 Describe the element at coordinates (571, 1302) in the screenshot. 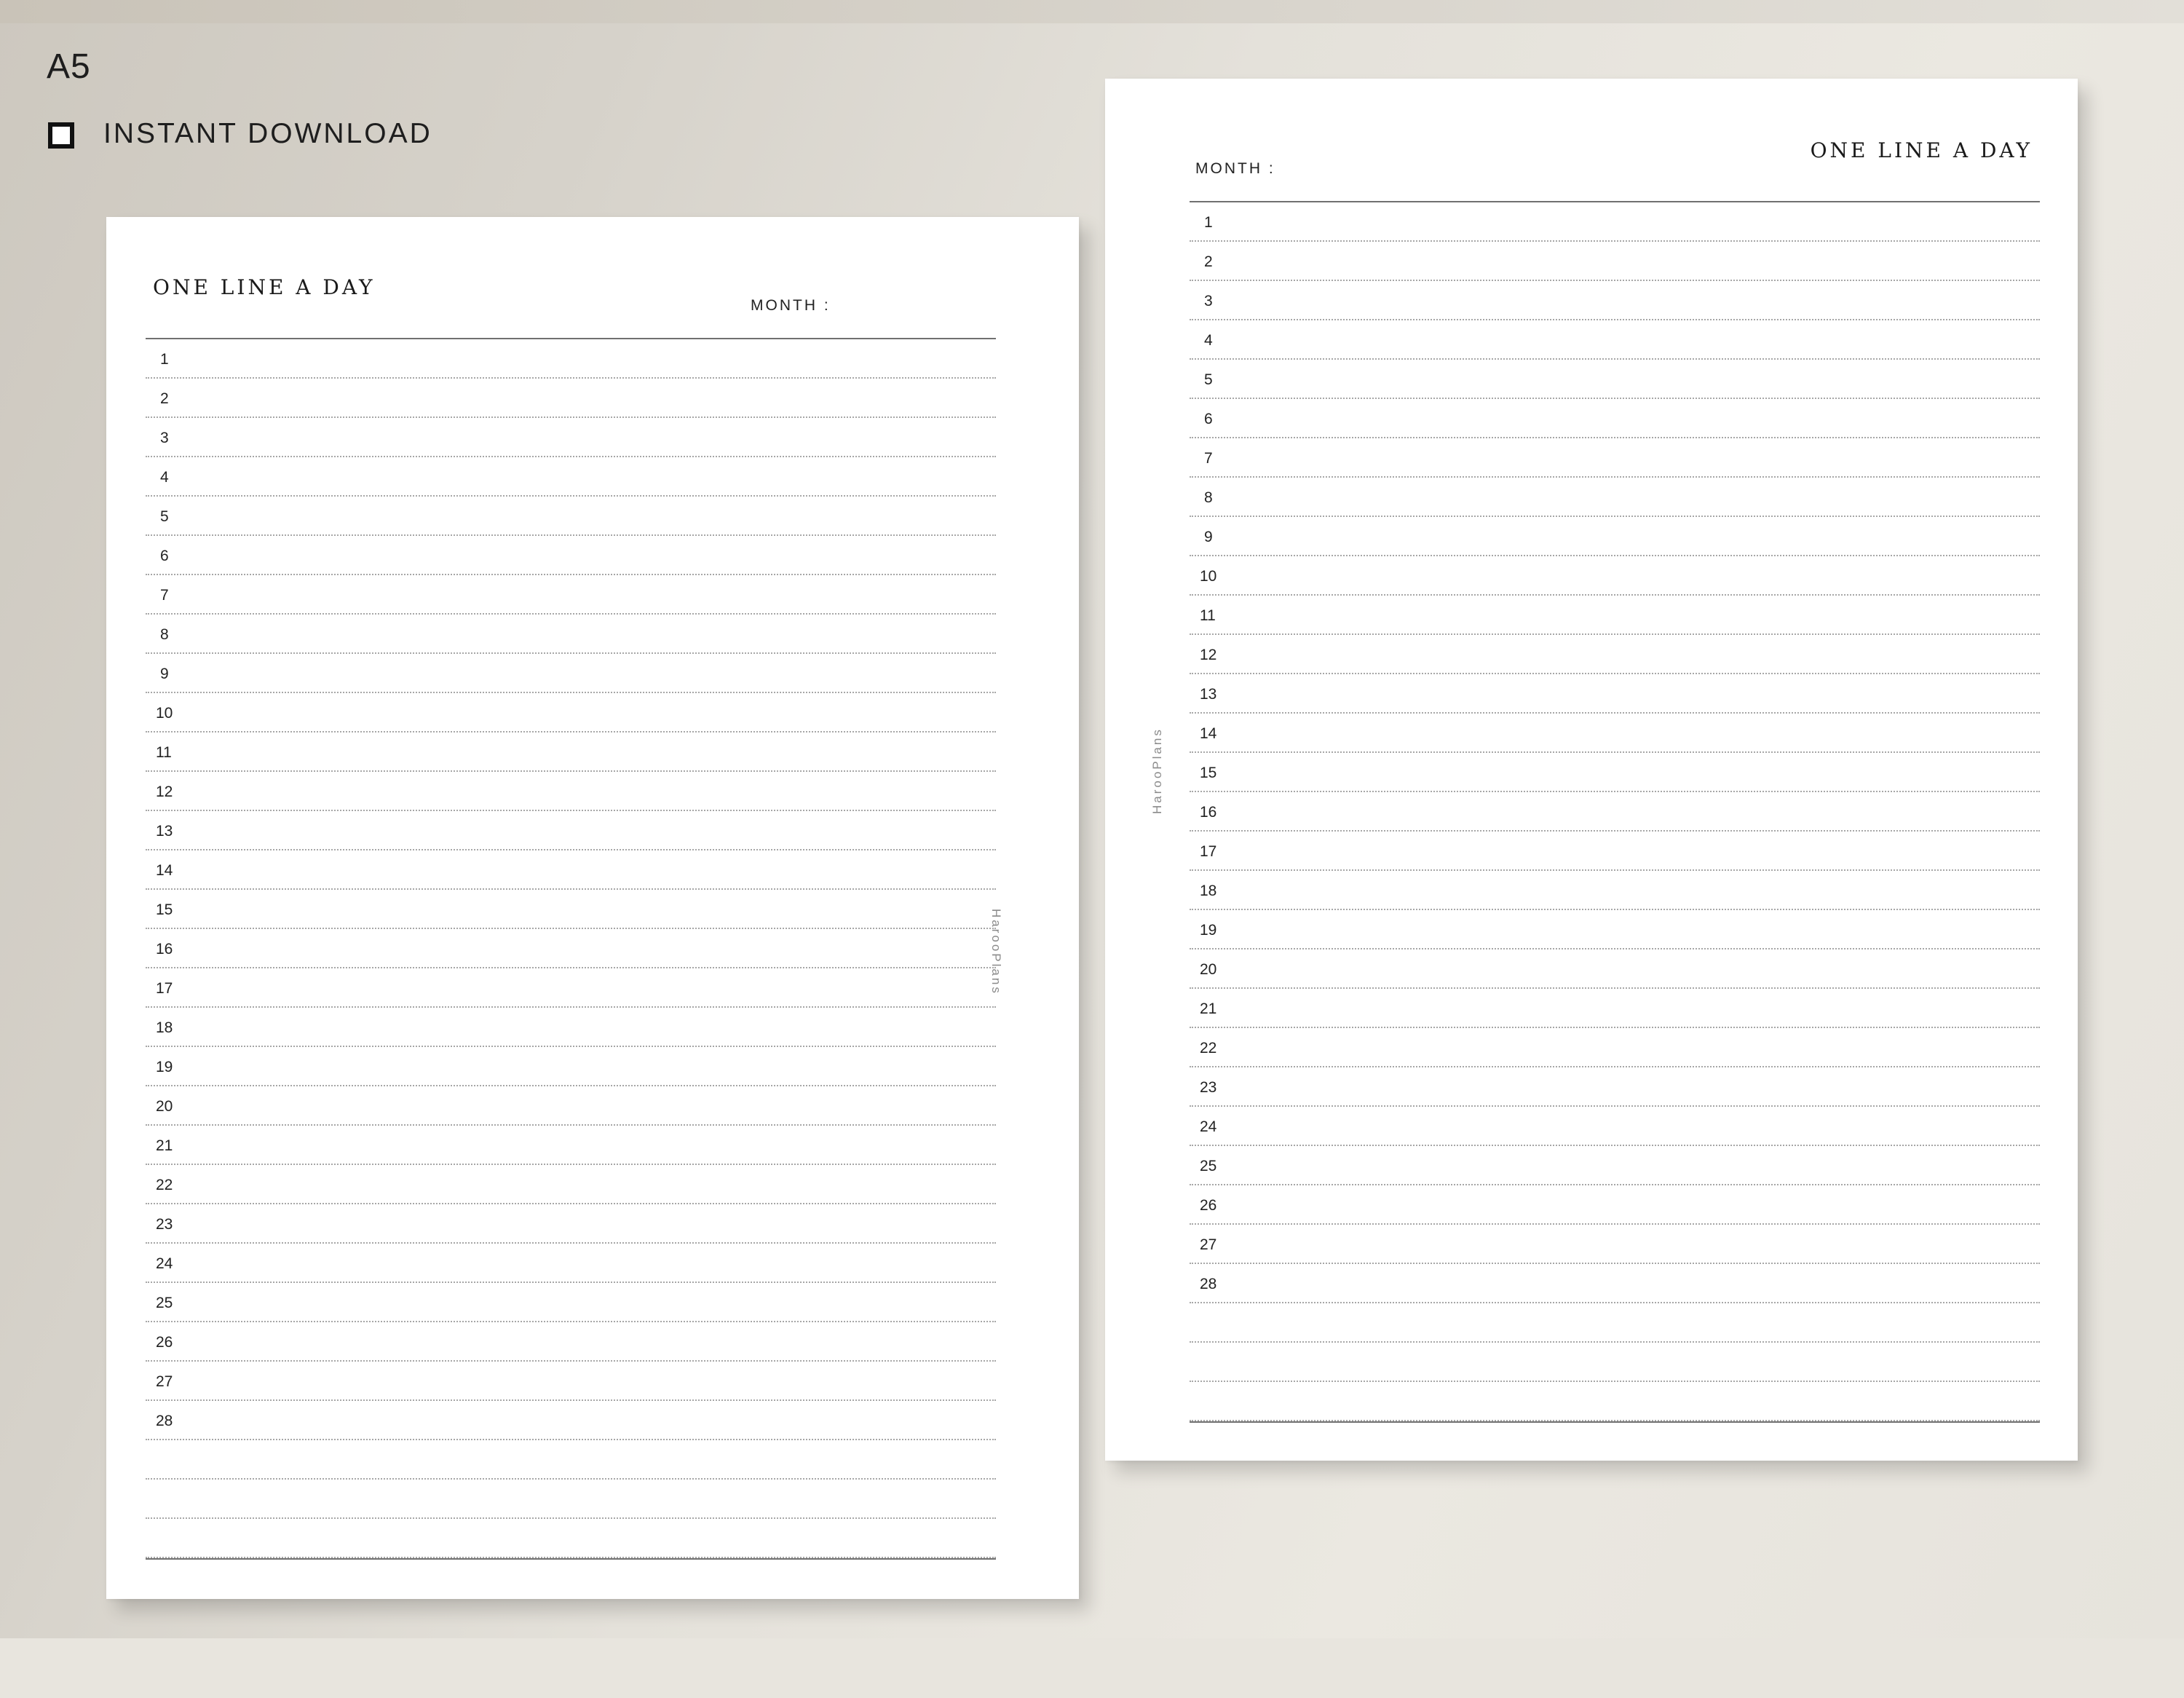

I see `day-row: 25` at that location.